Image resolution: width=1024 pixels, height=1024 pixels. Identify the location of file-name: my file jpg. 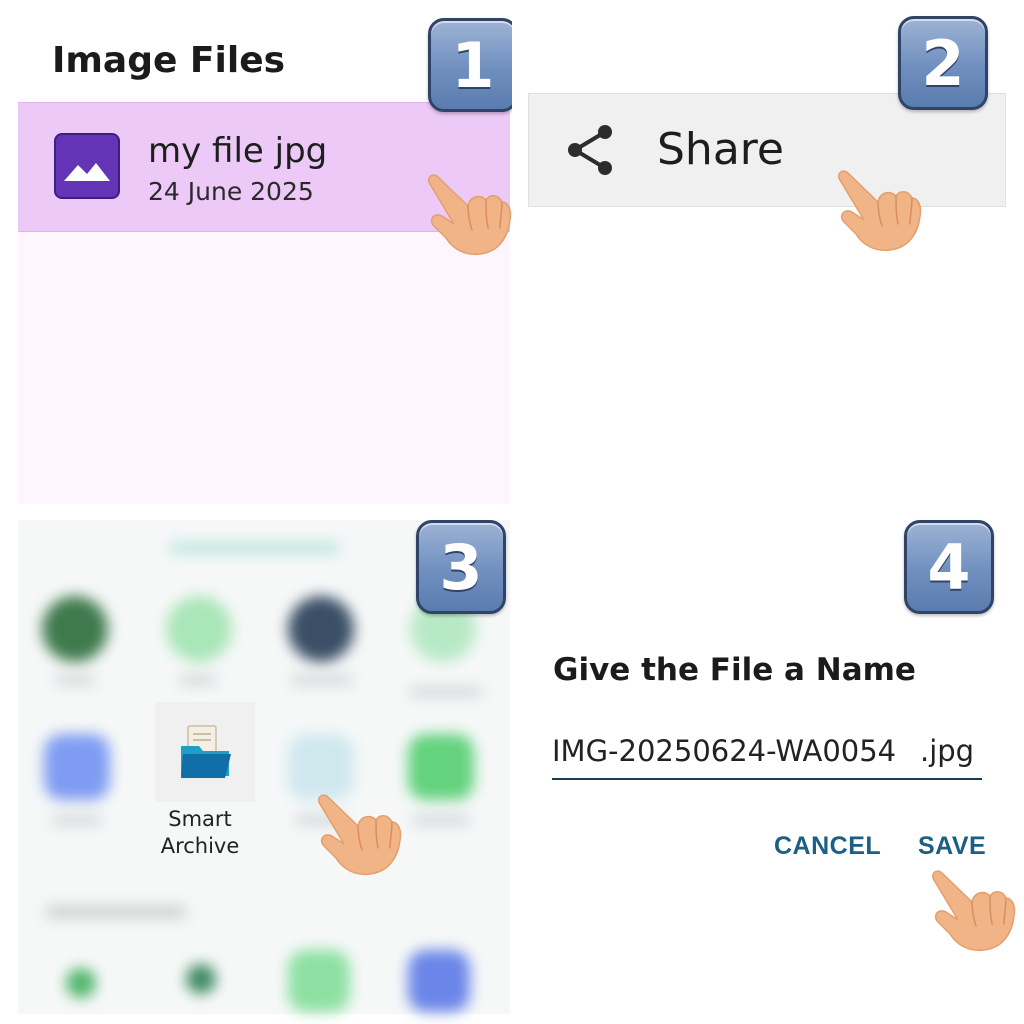
(238, 151).